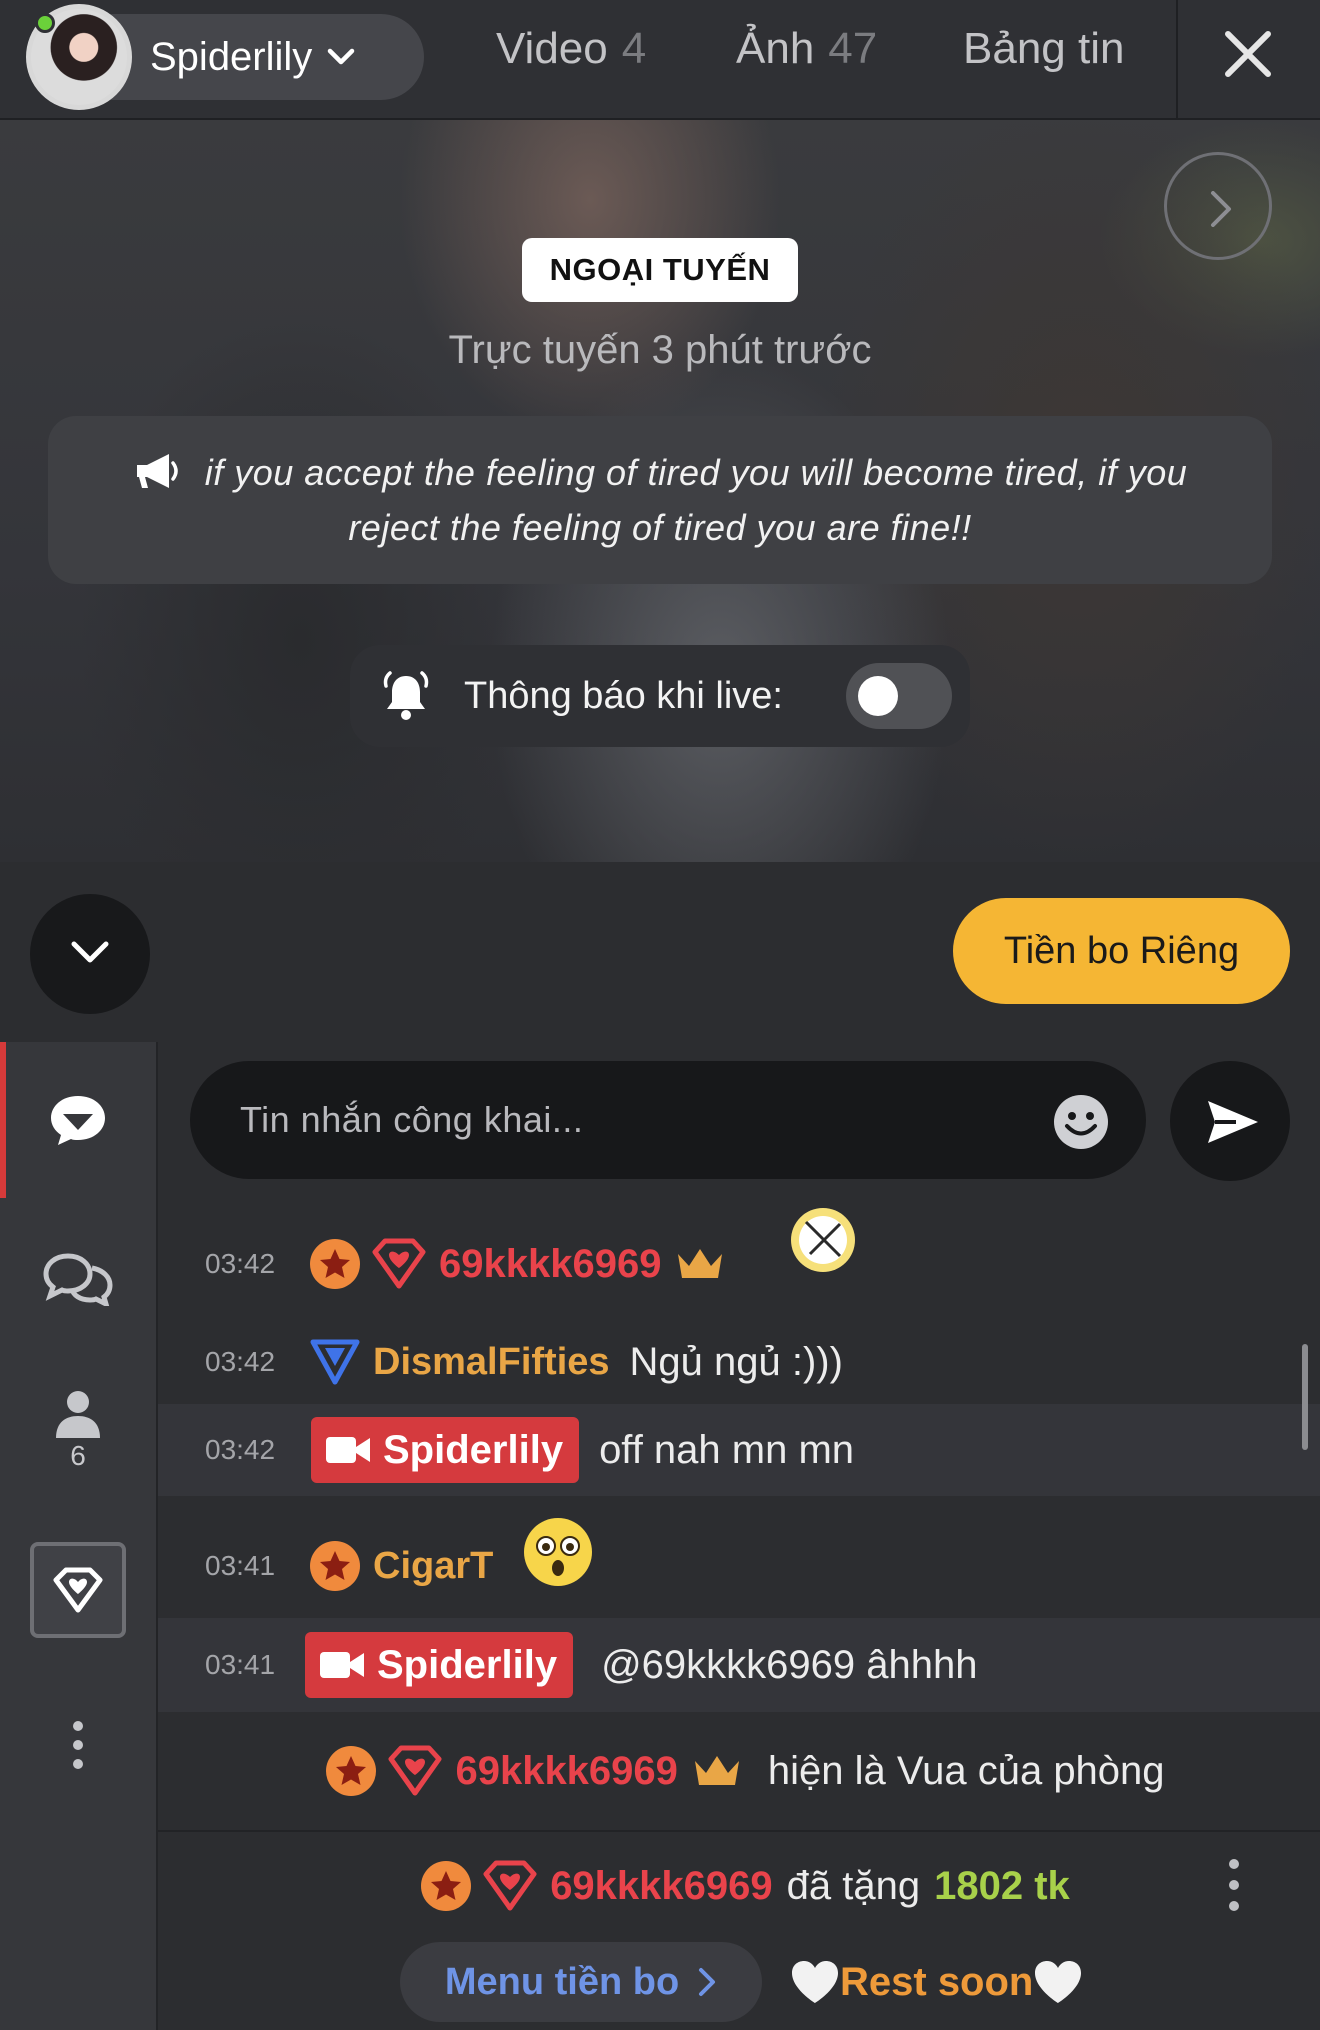 The width and height of the screenshot is (1320, 2030). I want to click on sidebar-item-tips, so click(78, 1590).